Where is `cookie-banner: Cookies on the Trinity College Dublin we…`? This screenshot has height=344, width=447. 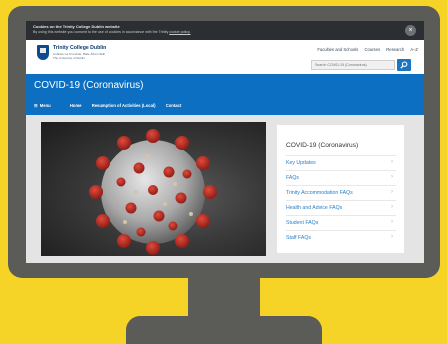
cookie-banner: Cookies on the Trinity College Dublin we… is located at coordinates (225, 30).